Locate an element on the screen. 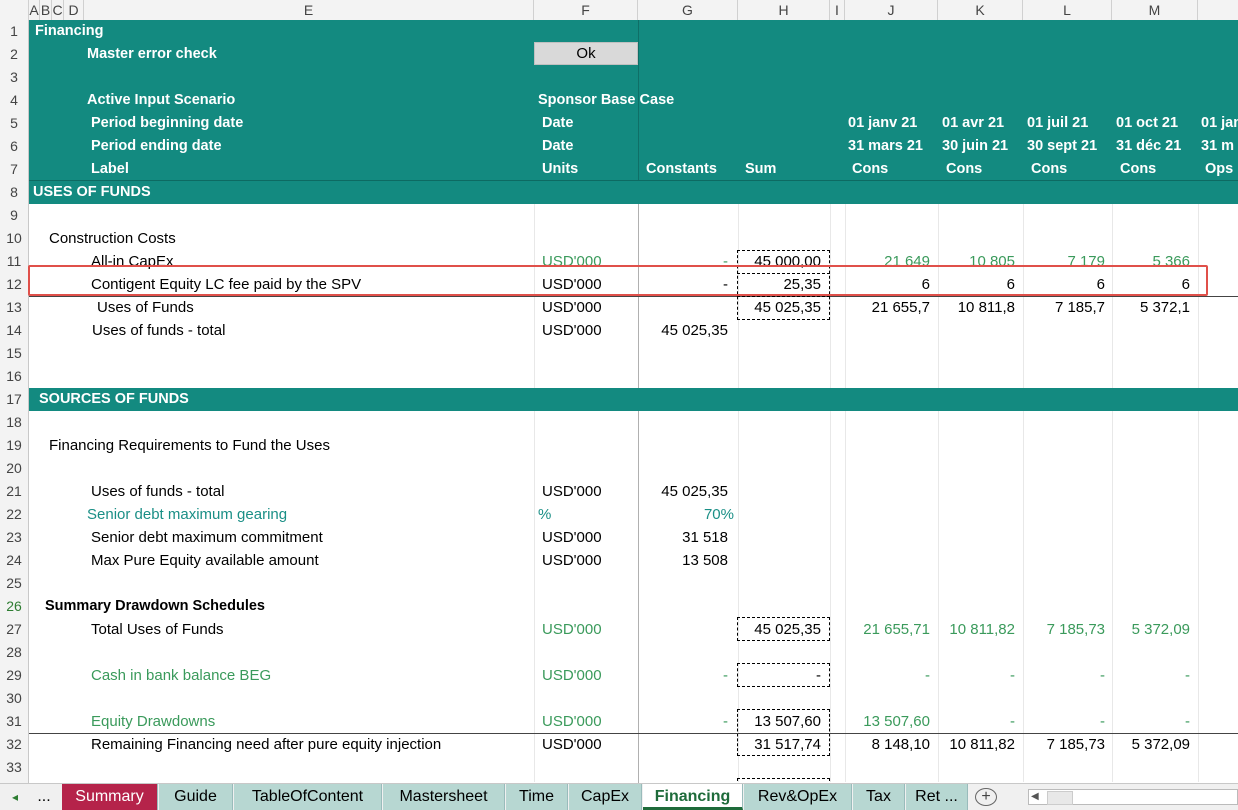 The width and height of the screenshot is (1238, 810). remaining-need-value: 8 148,10 is located at coordinates (887, 744).